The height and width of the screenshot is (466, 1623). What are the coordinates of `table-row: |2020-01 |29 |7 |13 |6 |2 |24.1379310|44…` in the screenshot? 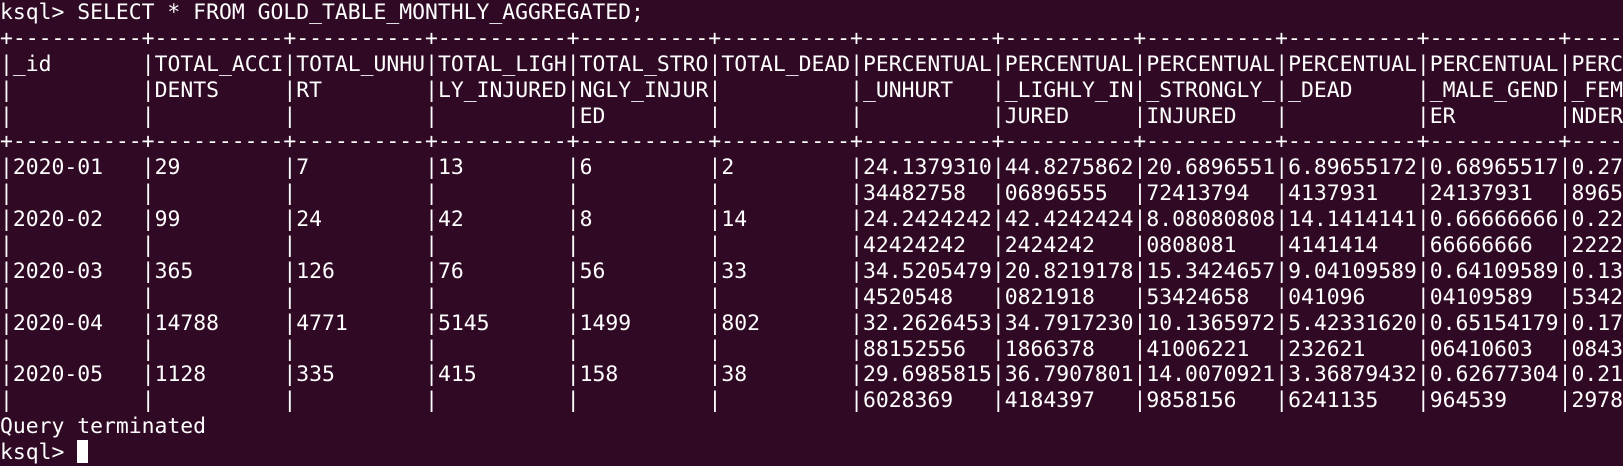 It's located at (811, 168).